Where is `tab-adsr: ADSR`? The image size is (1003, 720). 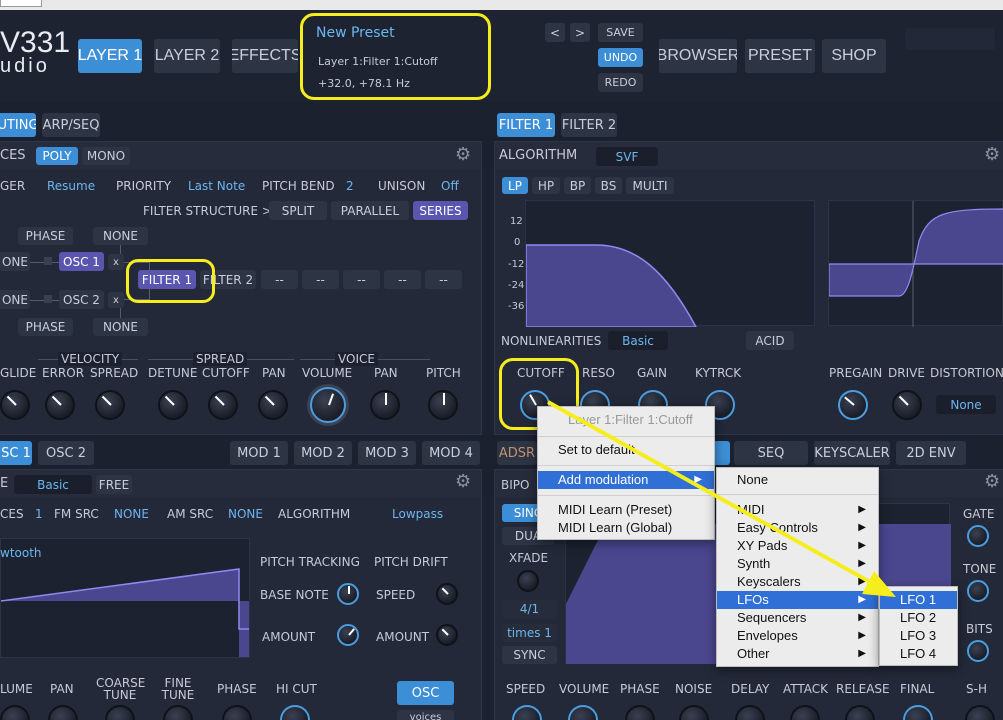
tab-adsr: ADSR is located at coordinates (517, 453).